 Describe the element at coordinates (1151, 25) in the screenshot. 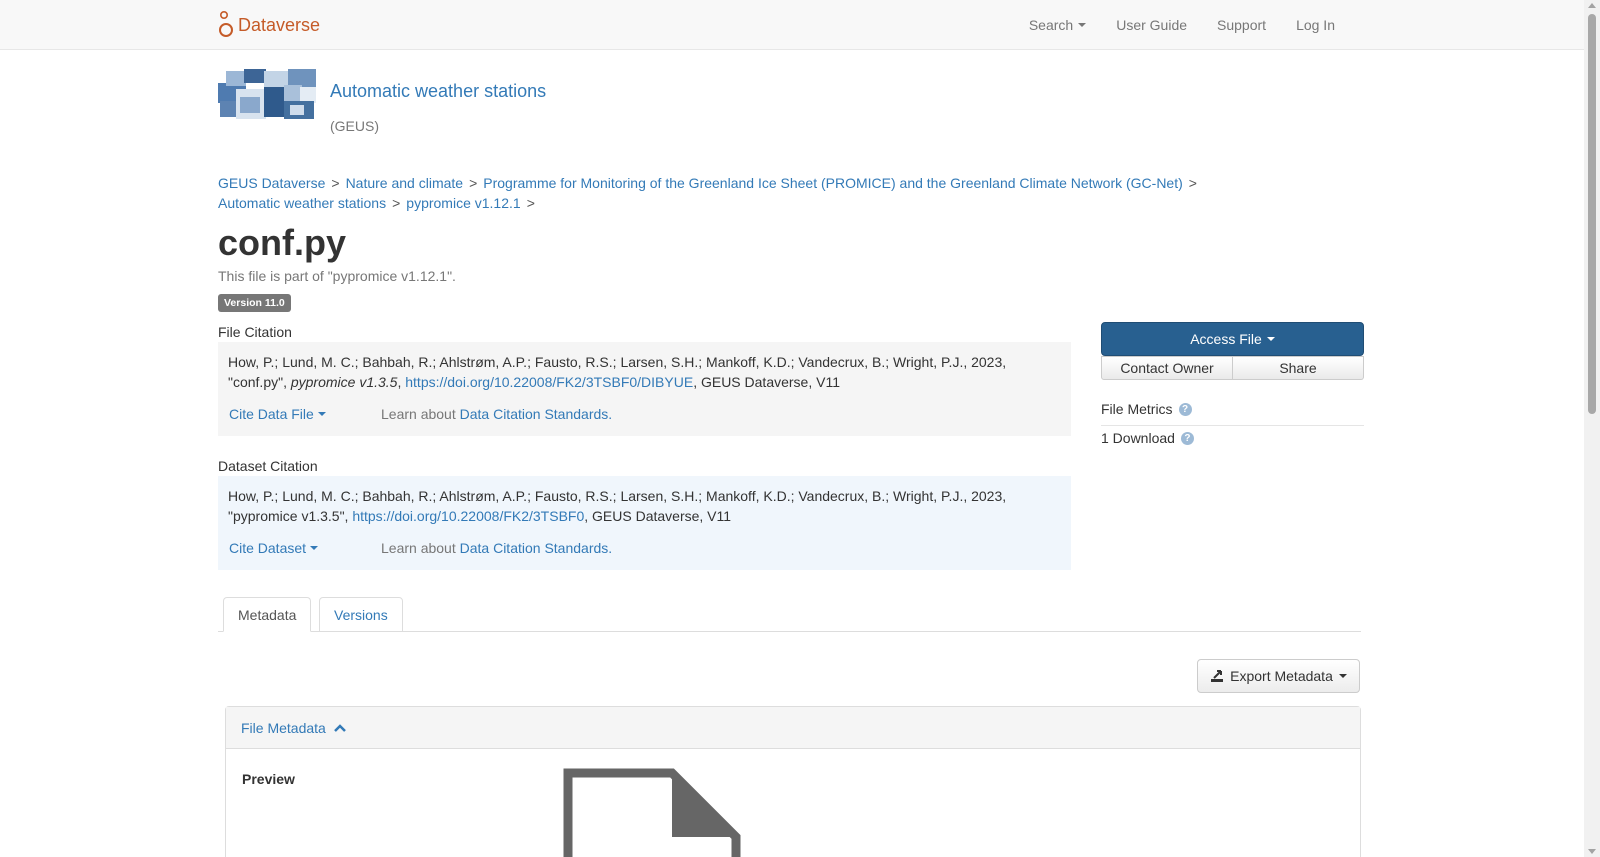

I see `user-guide-link: User Guide` at that location.